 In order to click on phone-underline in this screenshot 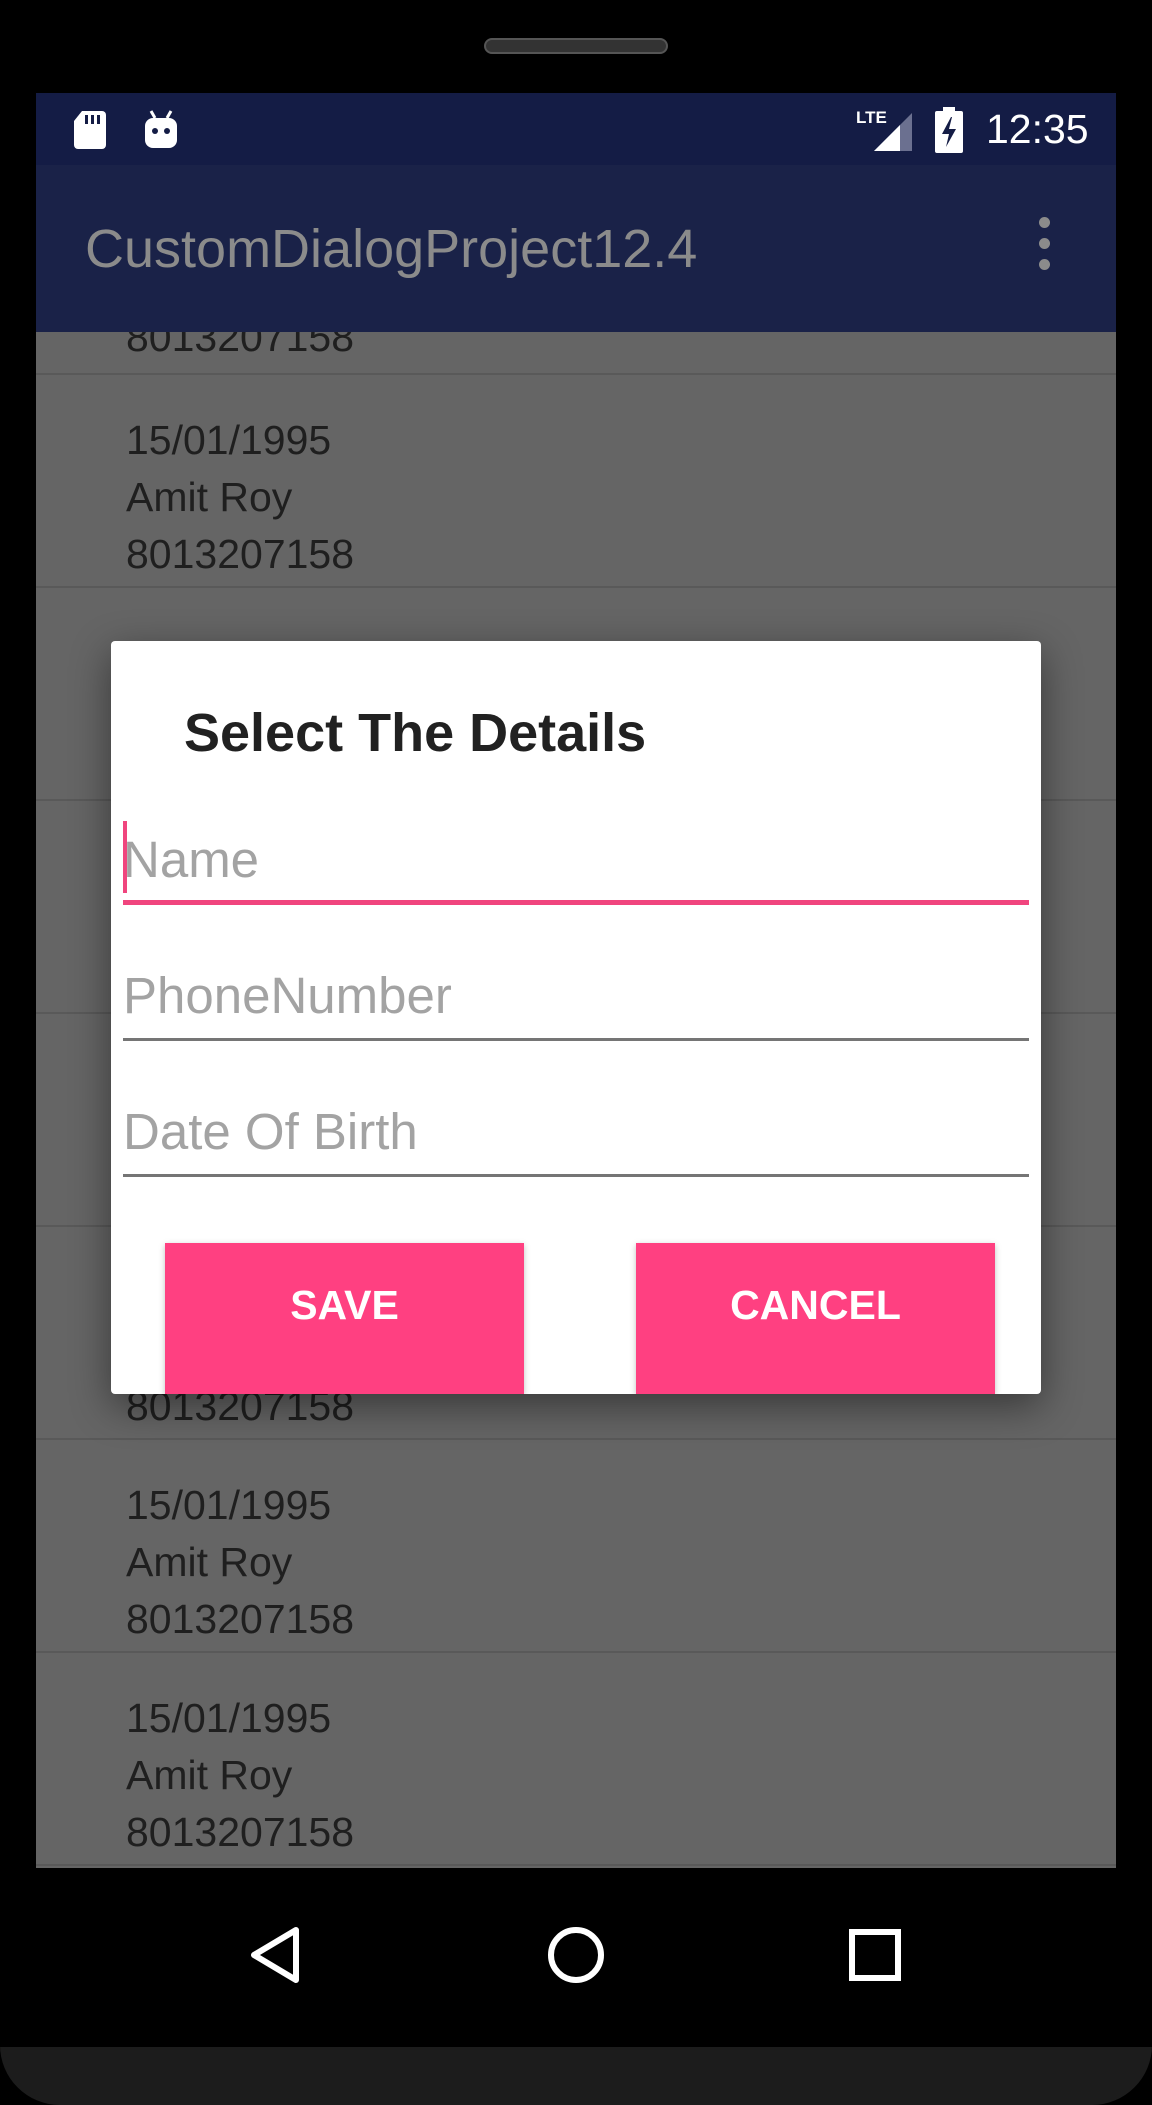, I will do `click(576, 1039)`.